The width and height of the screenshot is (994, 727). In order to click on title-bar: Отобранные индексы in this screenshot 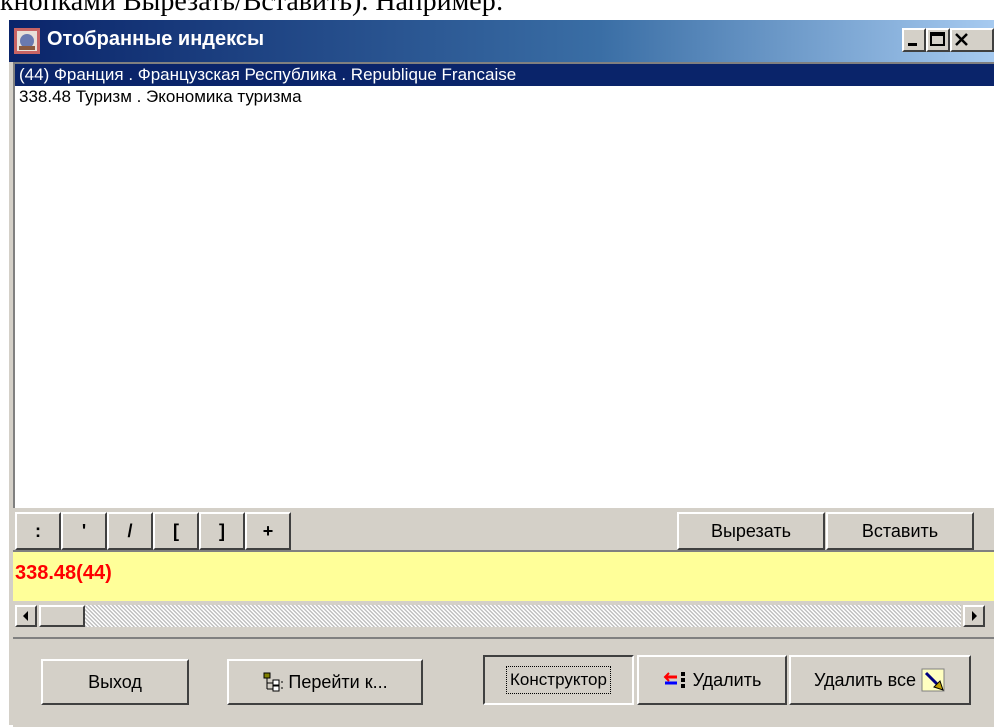, I will do `click(501, 41)`.